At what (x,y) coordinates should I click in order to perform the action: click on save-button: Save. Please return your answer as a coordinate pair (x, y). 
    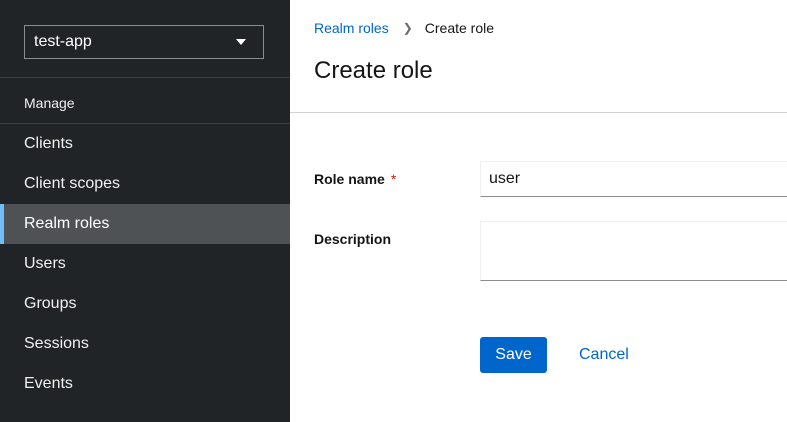
    Looking at the image, I should click on (513, 355).